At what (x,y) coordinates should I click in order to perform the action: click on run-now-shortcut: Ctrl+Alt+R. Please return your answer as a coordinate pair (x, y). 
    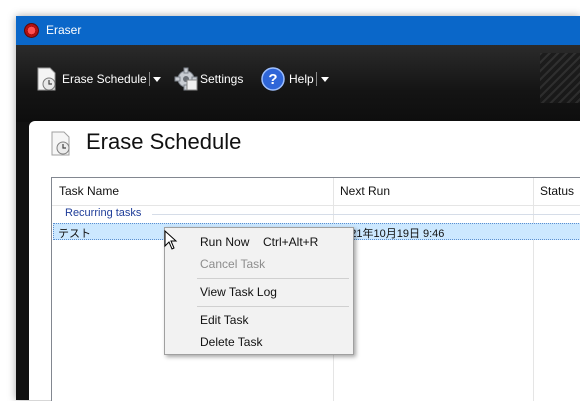
    Looking at the image, I should click on (291, 242).